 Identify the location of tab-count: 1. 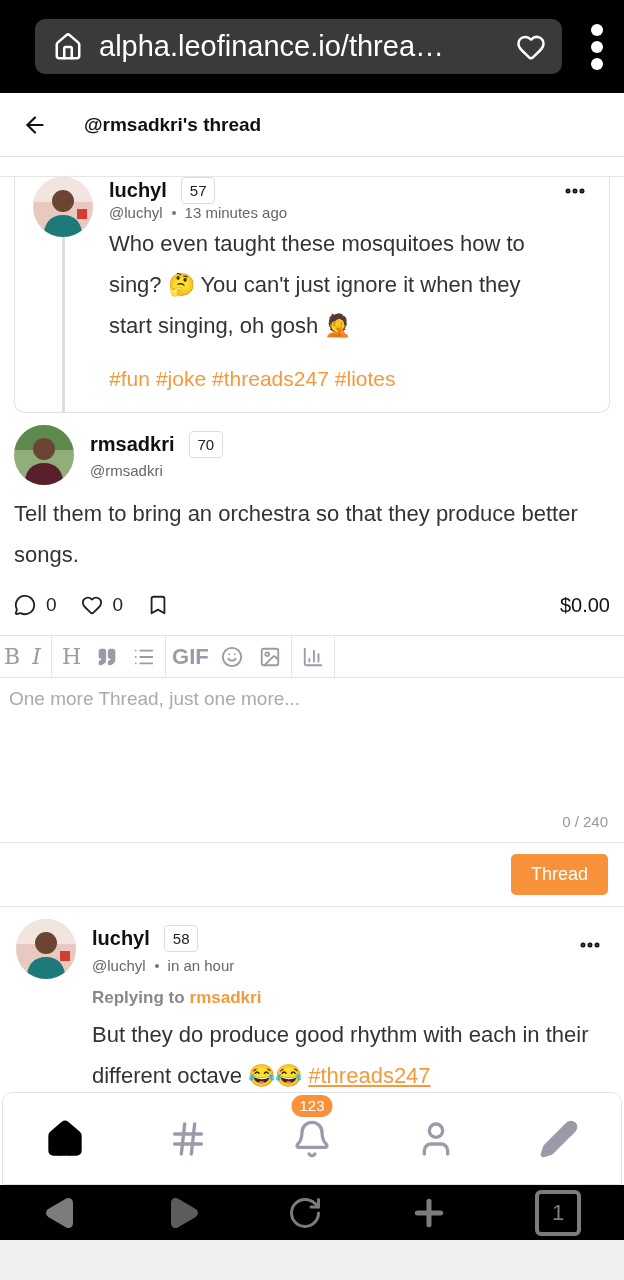
(558, 1212).